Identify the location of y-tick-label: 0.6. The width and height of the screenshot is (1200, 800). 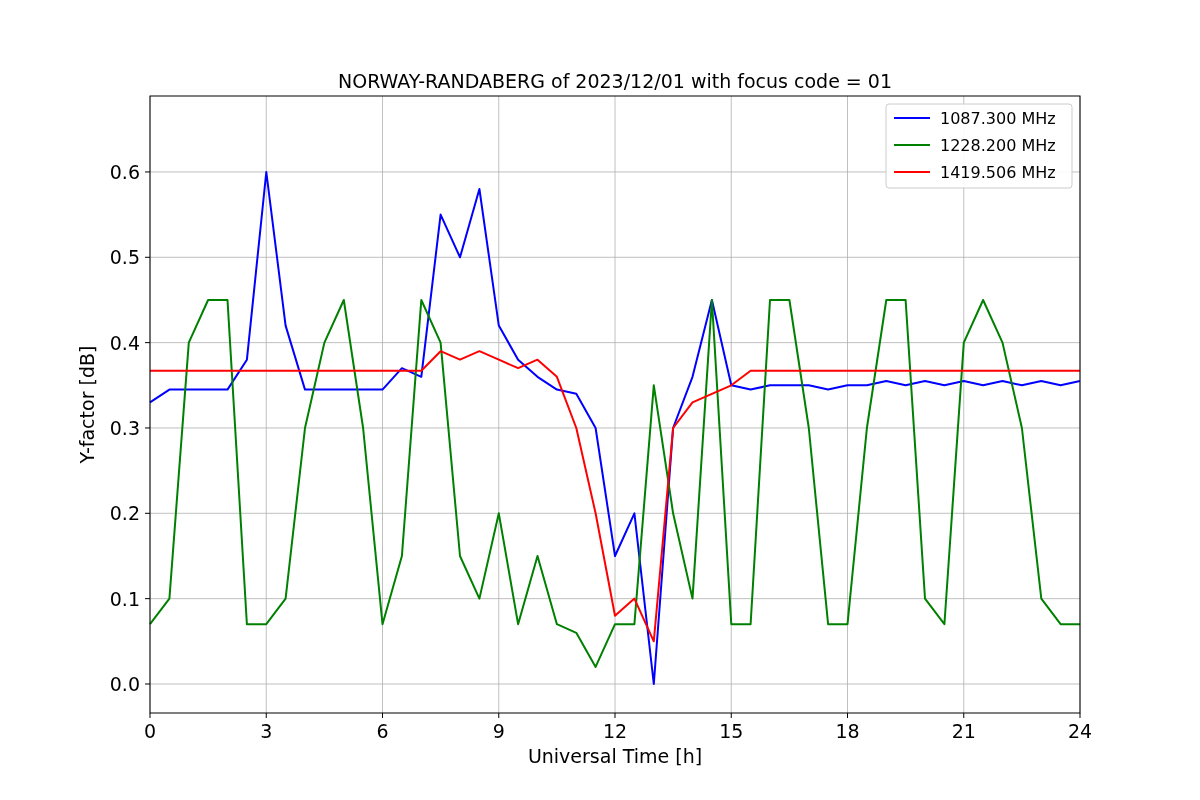
(124, 171).